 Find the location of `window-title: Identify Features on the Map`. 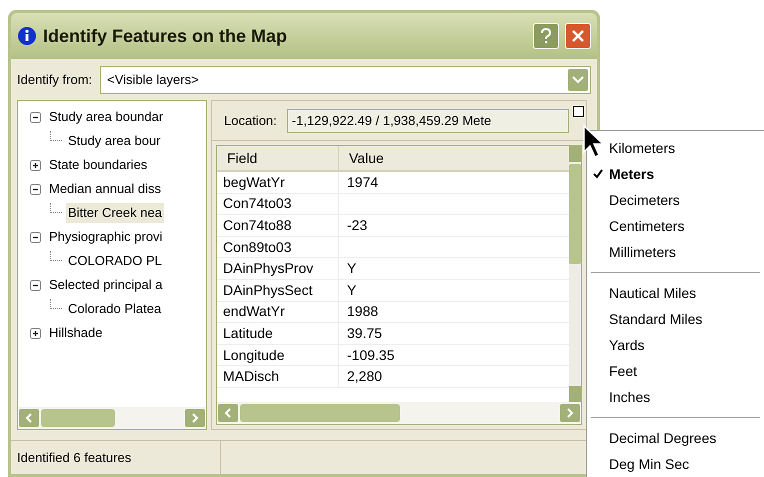

window-title: Identify Features on the Map is located at coordinates (165, 36).